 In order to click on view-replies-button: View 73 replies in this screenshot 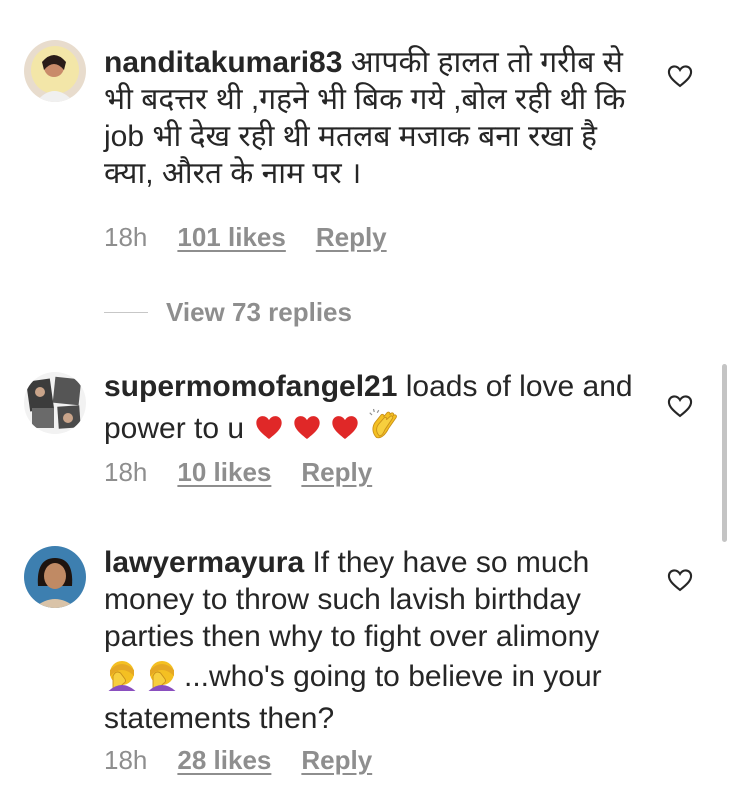, I will do `click(228, 312)`.